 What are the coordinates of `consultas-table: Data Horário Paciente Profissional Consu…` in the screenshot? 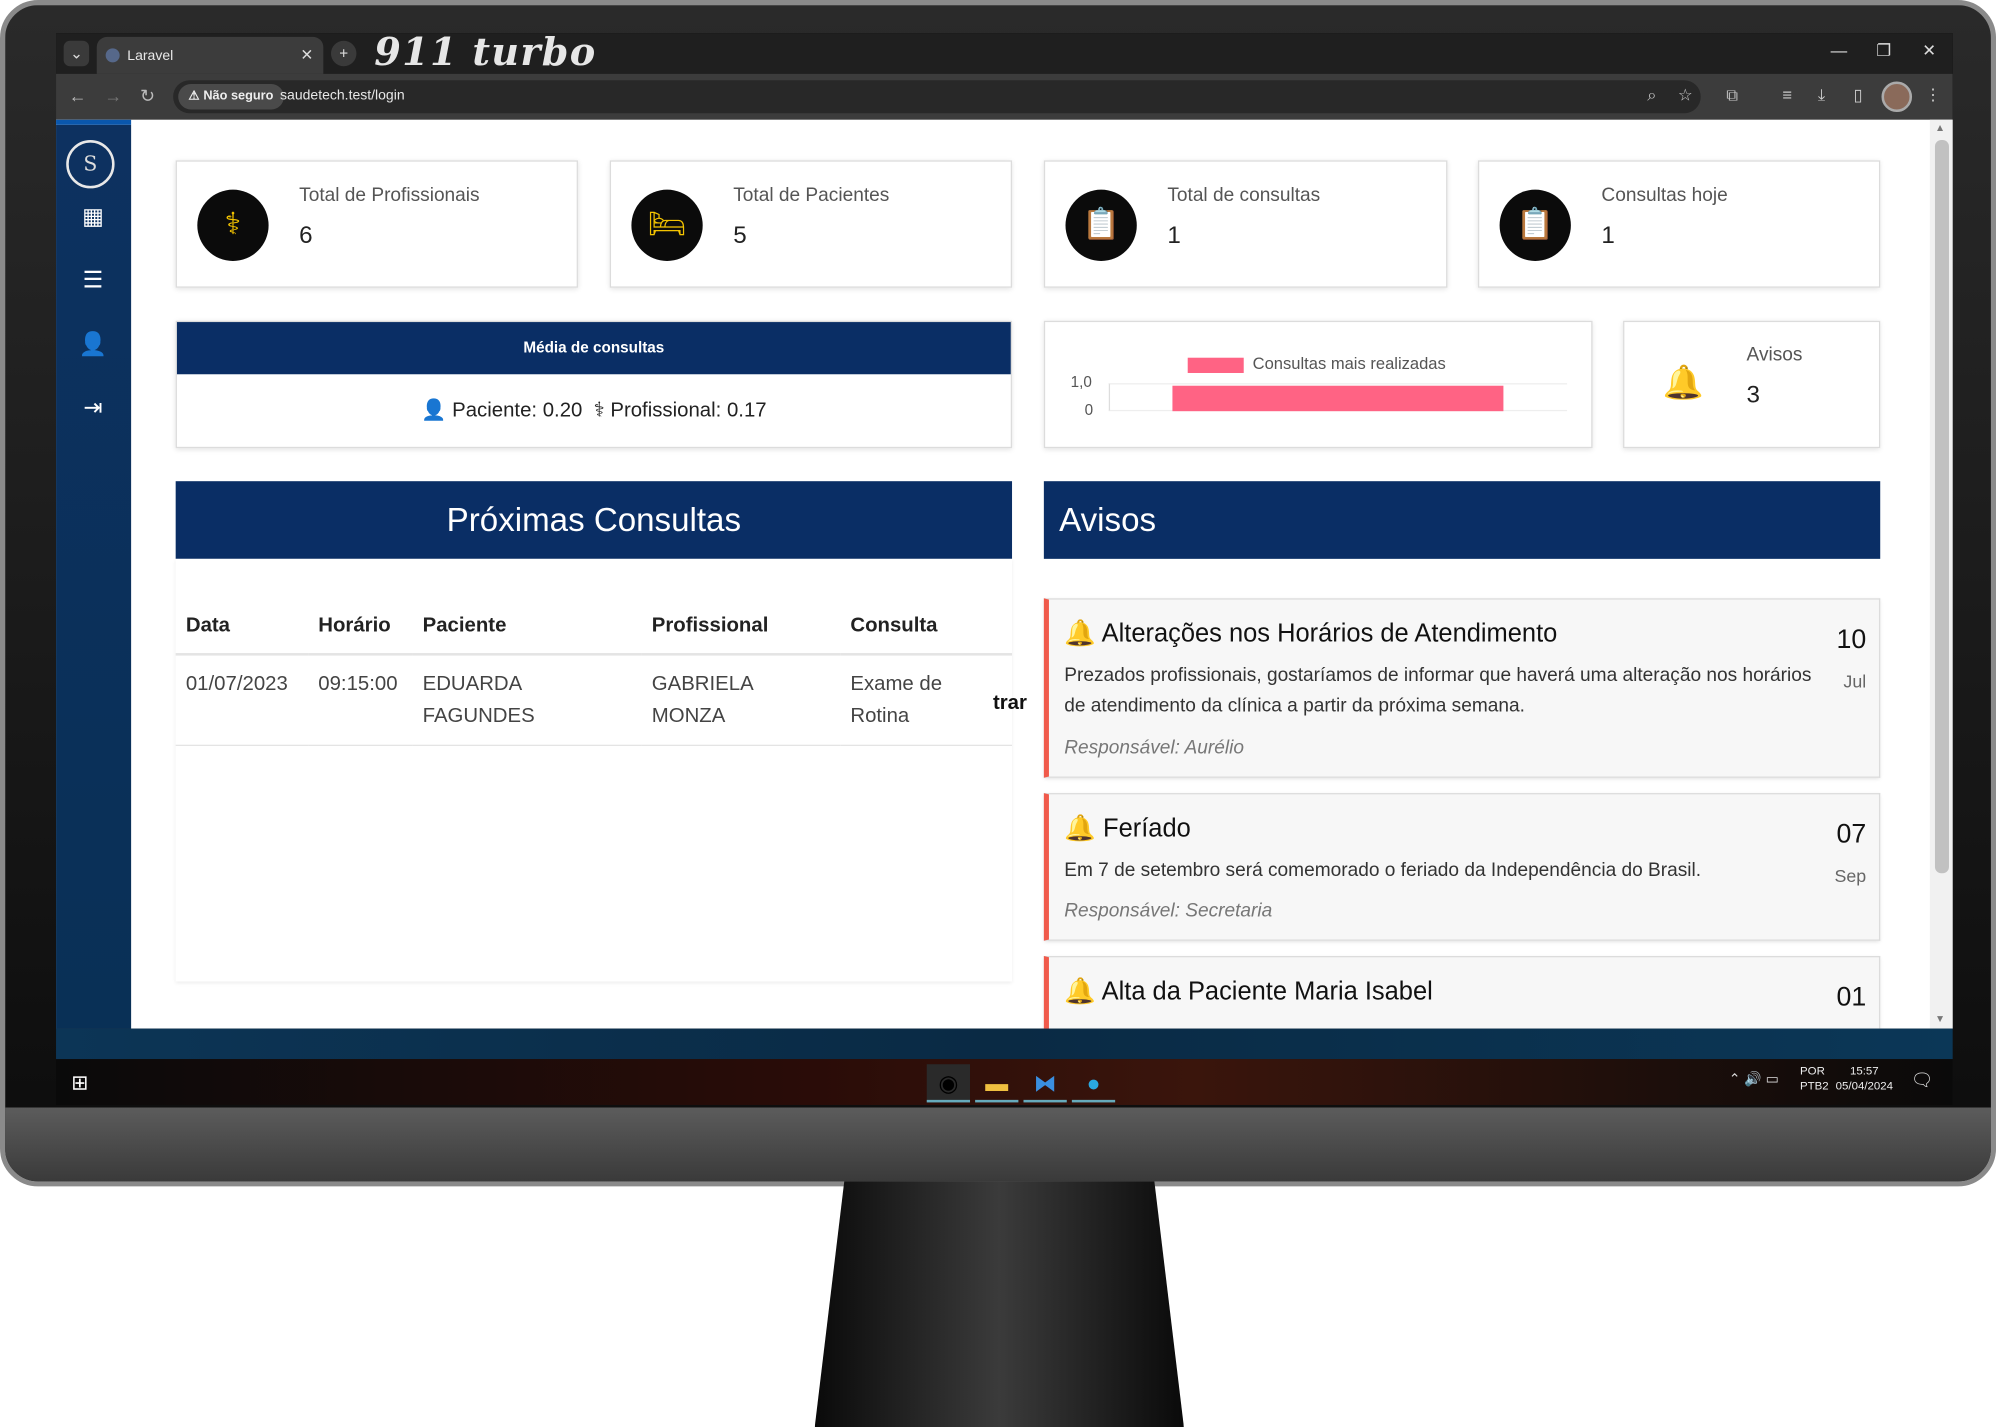 It's located at (594, 672).